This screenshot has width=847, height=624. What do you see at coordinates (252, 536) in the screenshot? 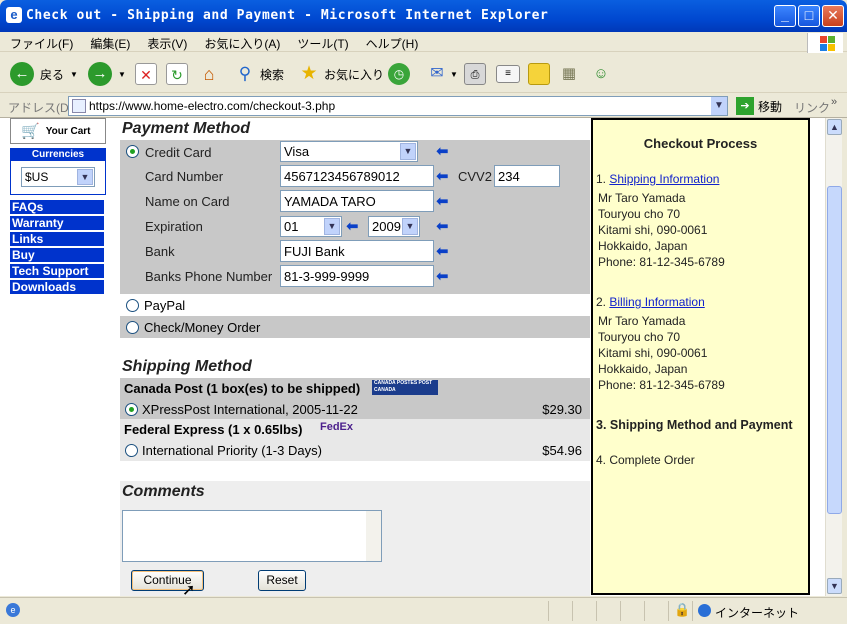
I see `comments-textarea` at bounding box center [252, 536].